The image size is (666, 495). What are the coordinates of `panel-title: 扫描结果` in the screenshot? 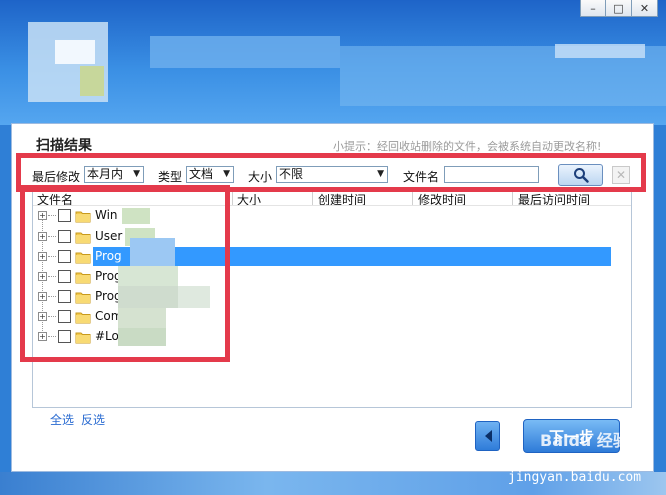 It's located at (64, 146).